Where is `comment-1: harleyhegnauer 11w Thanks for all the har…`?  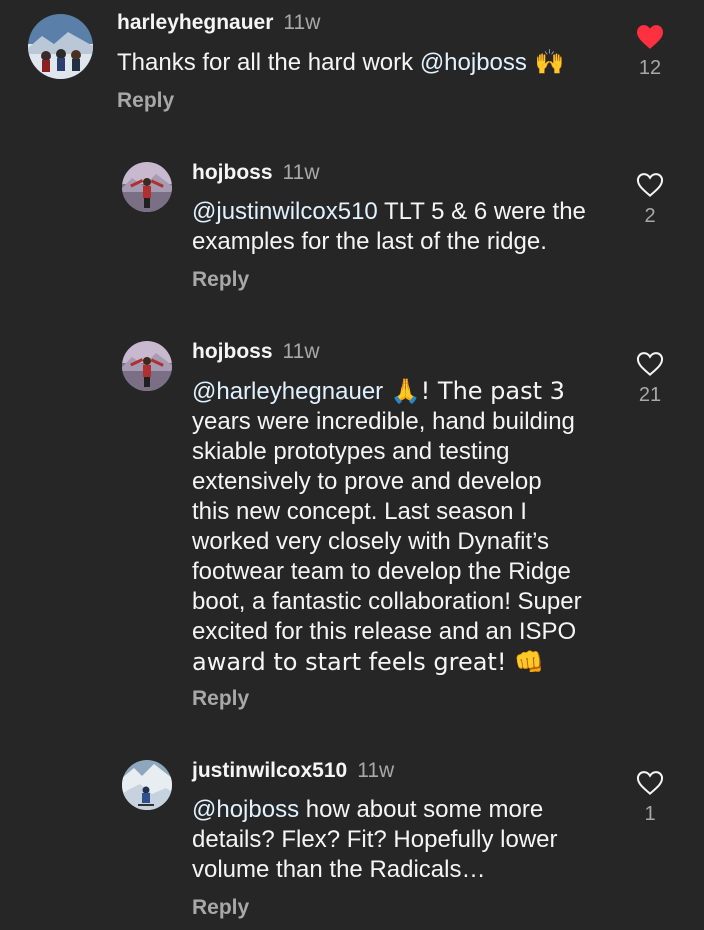
comment-1: harleyhegnauer 11w Thanks for all the har… is located at coordinates (352, 65).